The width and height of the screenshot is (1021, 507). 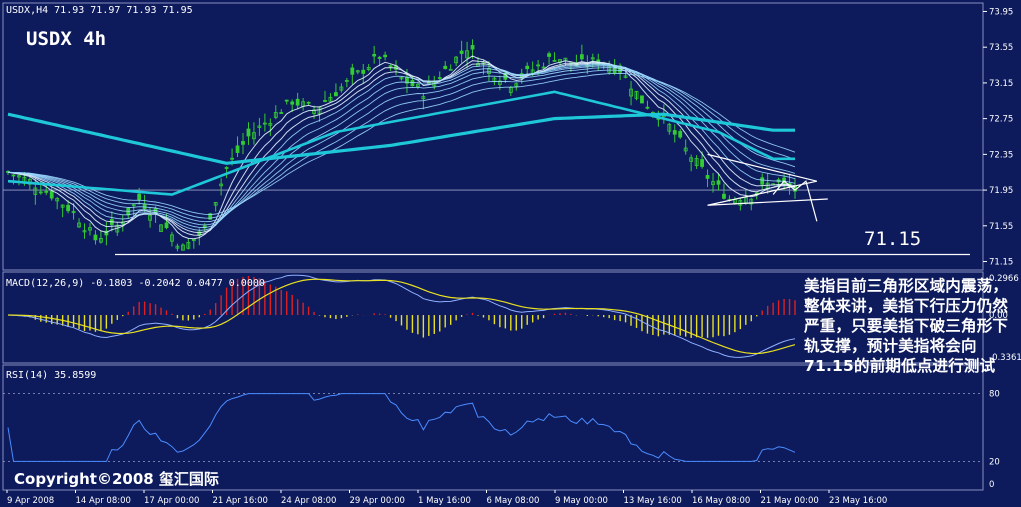 I want to click on y-tick-label: 71.15, so click(x=1001, y=263).